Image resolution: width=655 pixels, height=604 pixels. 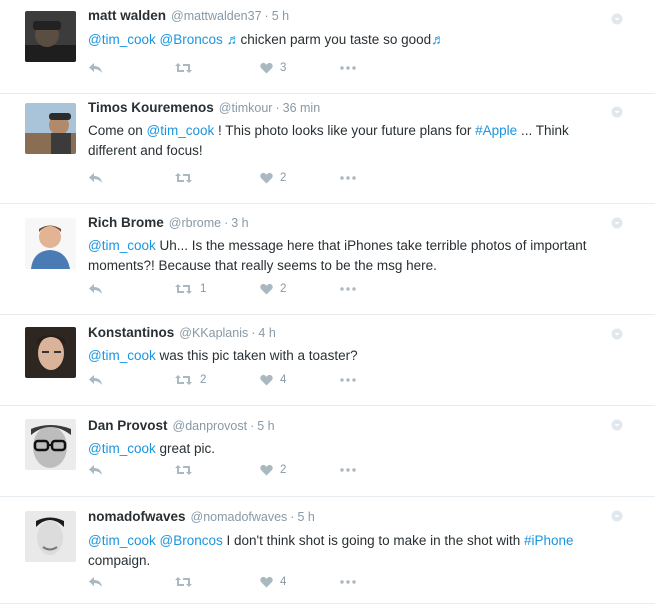 I want to click on hashtag-link: #Apple, so click(x=496, y=130).